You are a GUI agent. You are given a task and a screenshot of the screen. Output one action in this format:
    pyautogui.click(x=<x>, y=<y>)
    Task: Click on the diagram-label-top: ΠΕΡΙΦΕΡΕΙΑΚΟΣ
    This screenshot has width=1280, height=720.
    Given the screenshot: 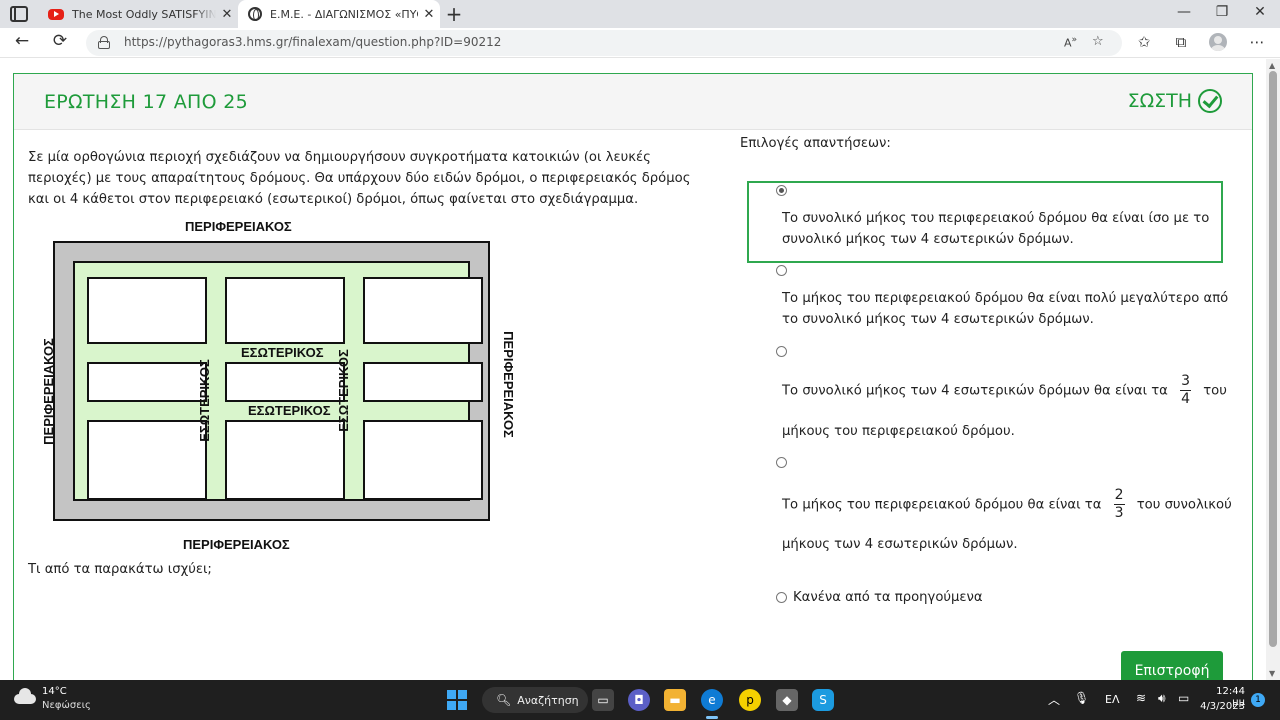 What is the action you would take?
    pyautogui.click(x=238, y=226)
    